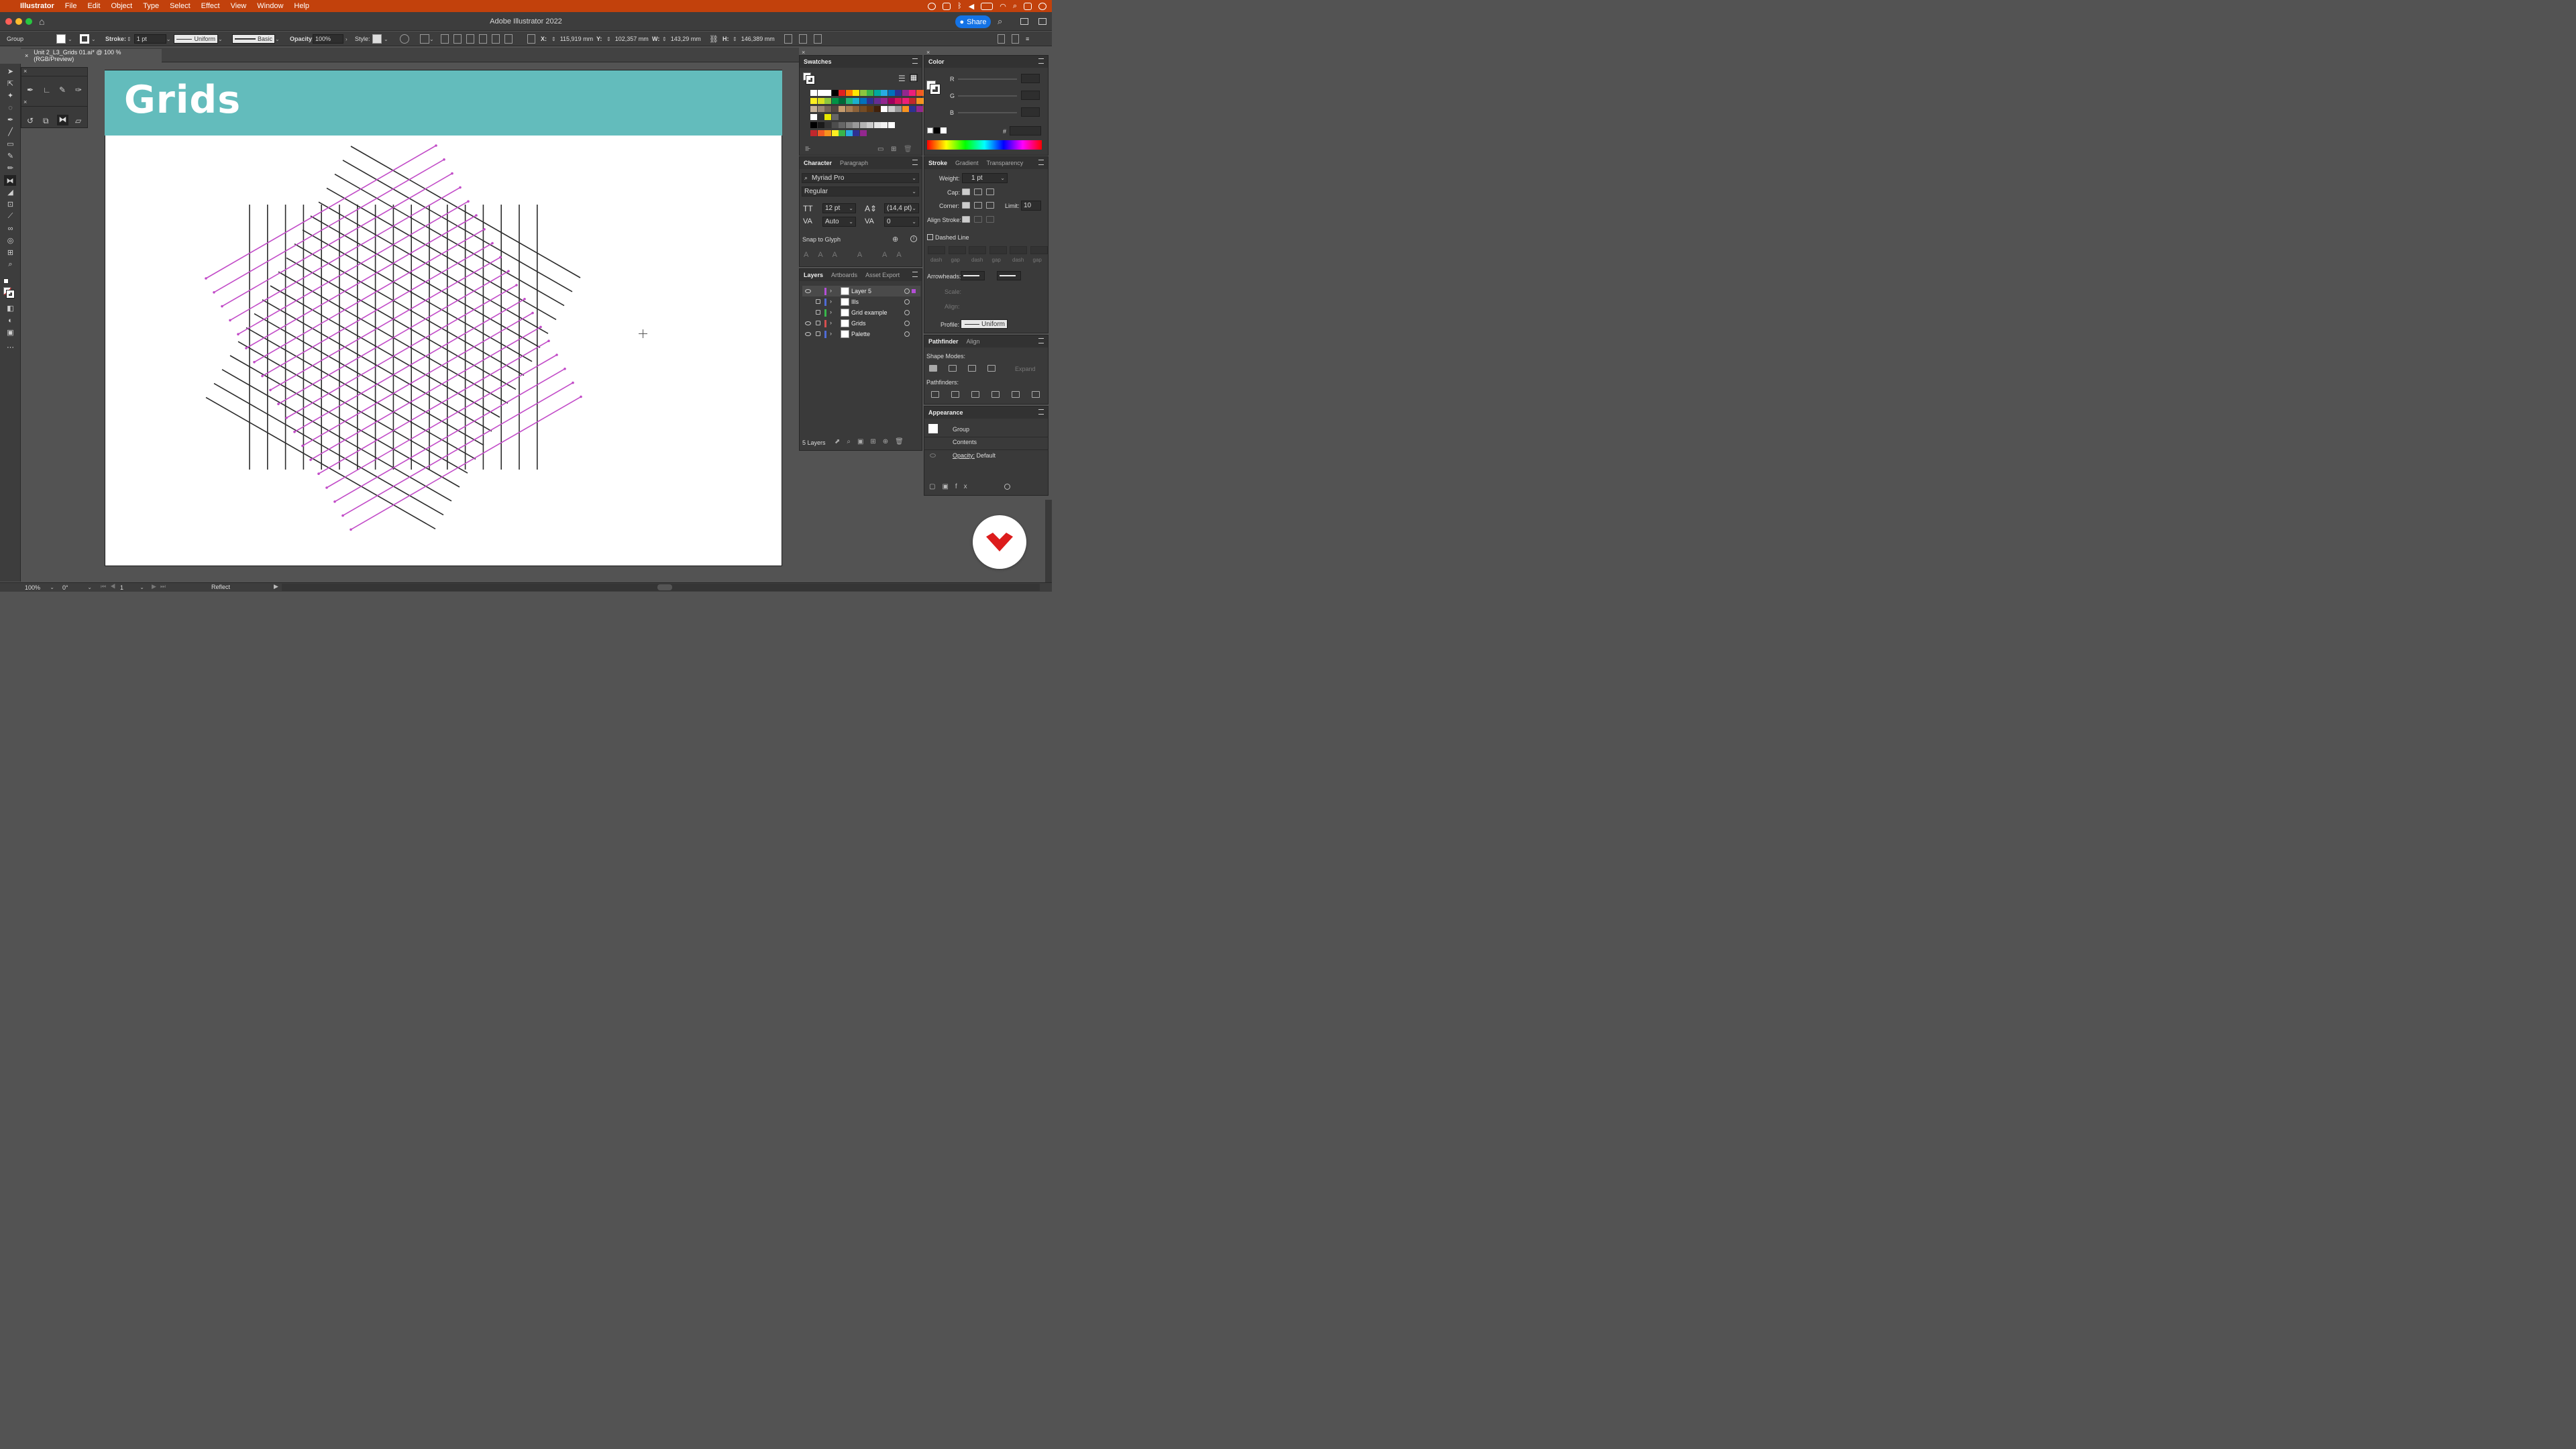 This screenshot has height=1449, width=2576. What do you see at coordinates (895, 239) in the screenshot?
I see `snap-settings-icon: ⊕` at bounding box center [895, 239].